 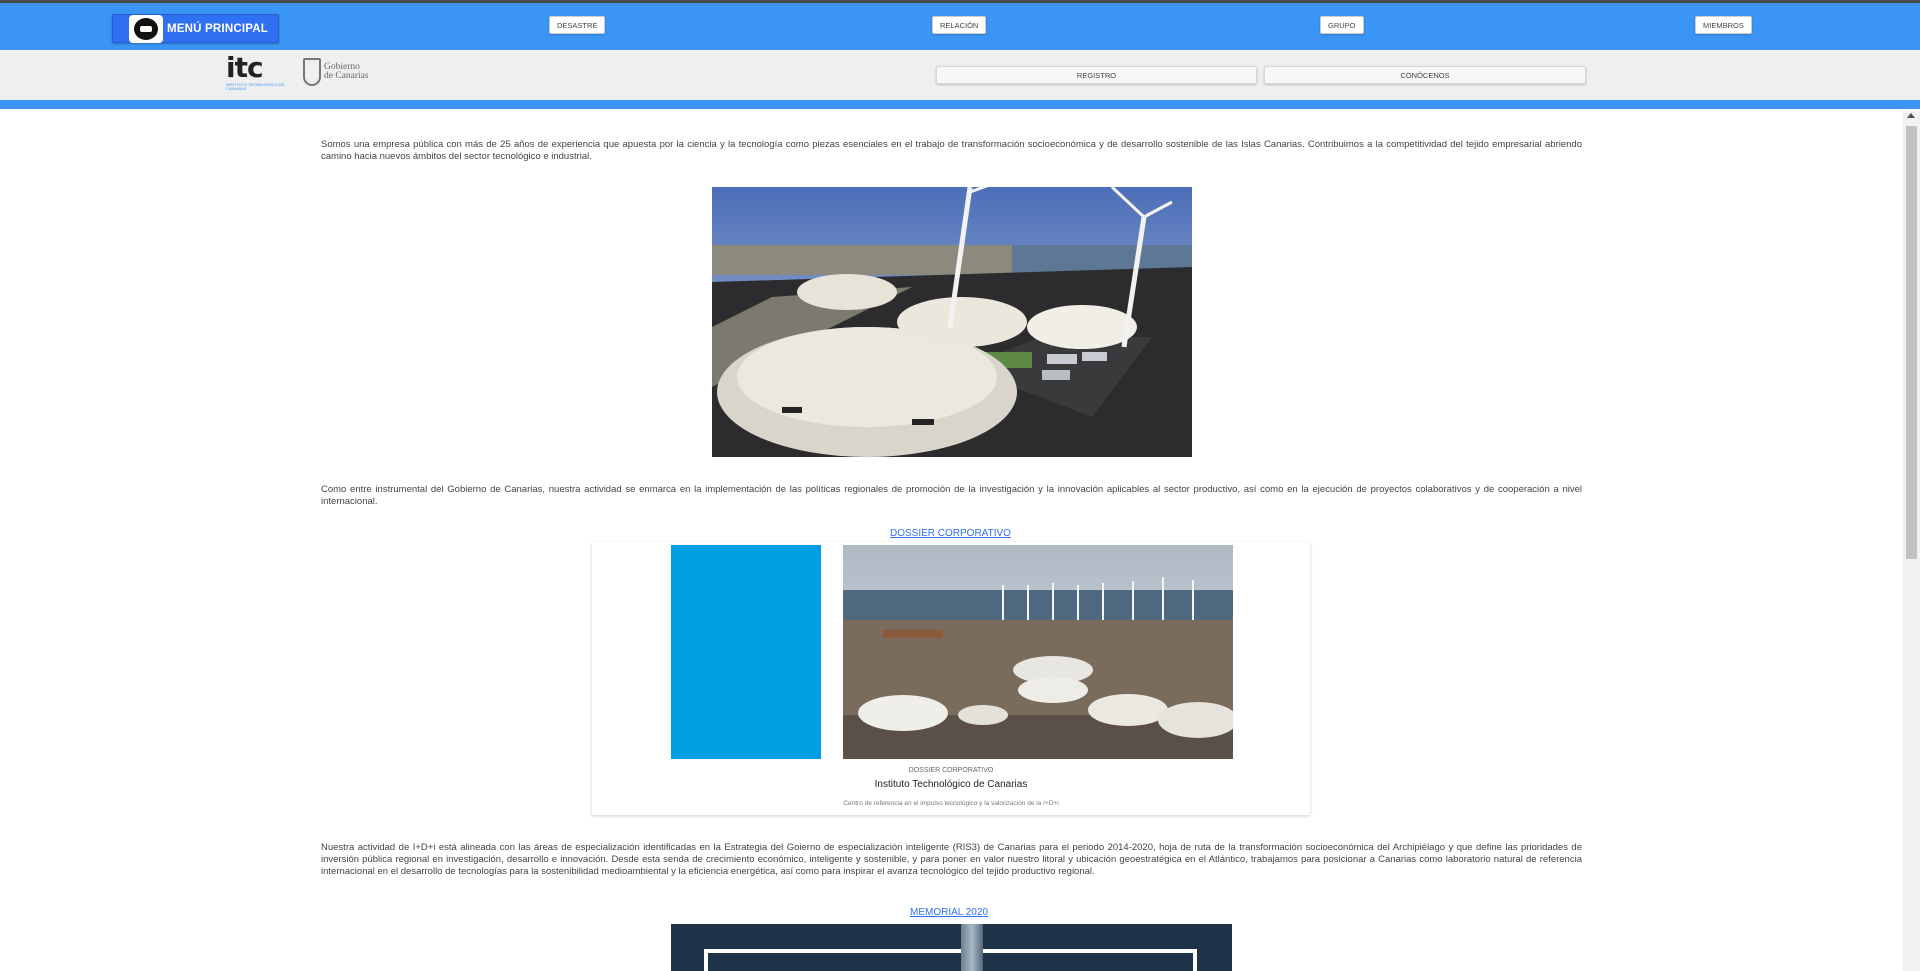 I want to click on memorial-2020-link: MEMORIAL 2020, so click(x=949, y=912).